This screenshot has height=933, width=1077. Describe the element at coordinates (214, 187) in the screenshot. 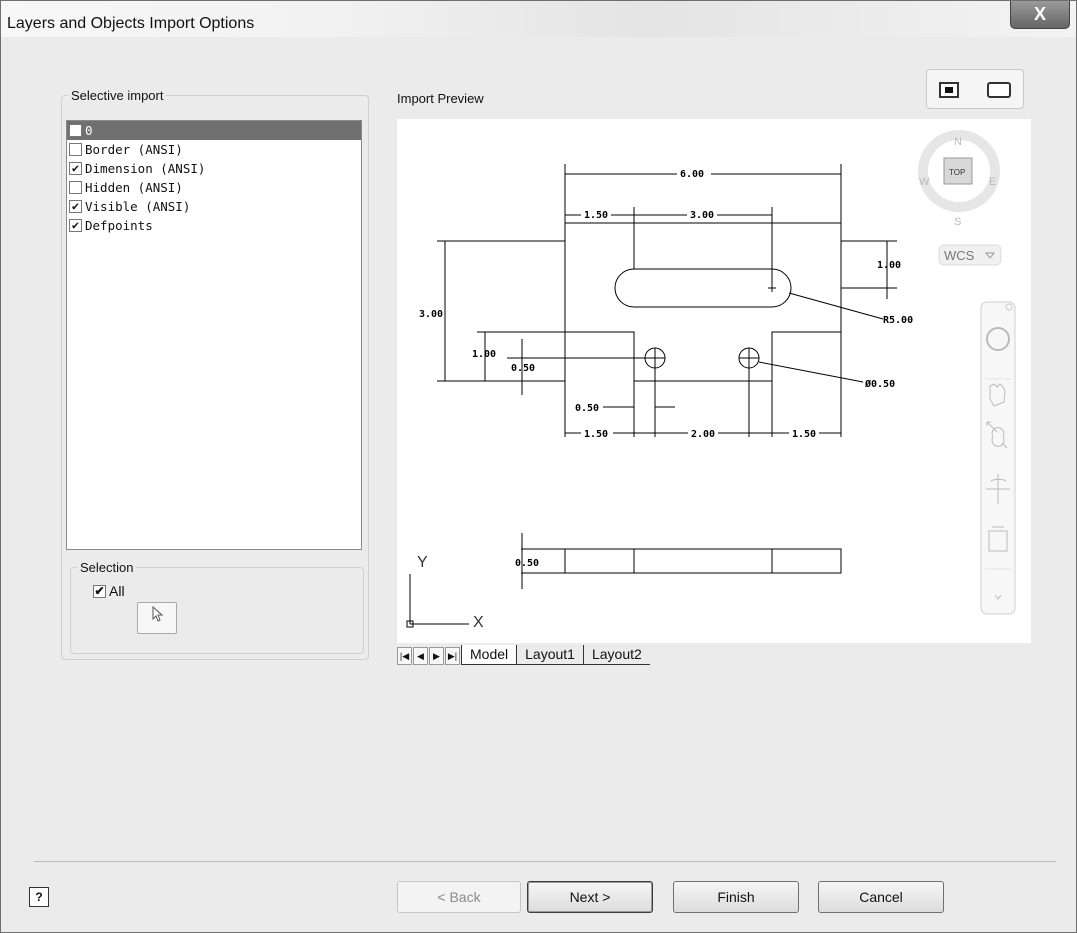

I see `layer-item: Hidden (ANSI)` at that location.